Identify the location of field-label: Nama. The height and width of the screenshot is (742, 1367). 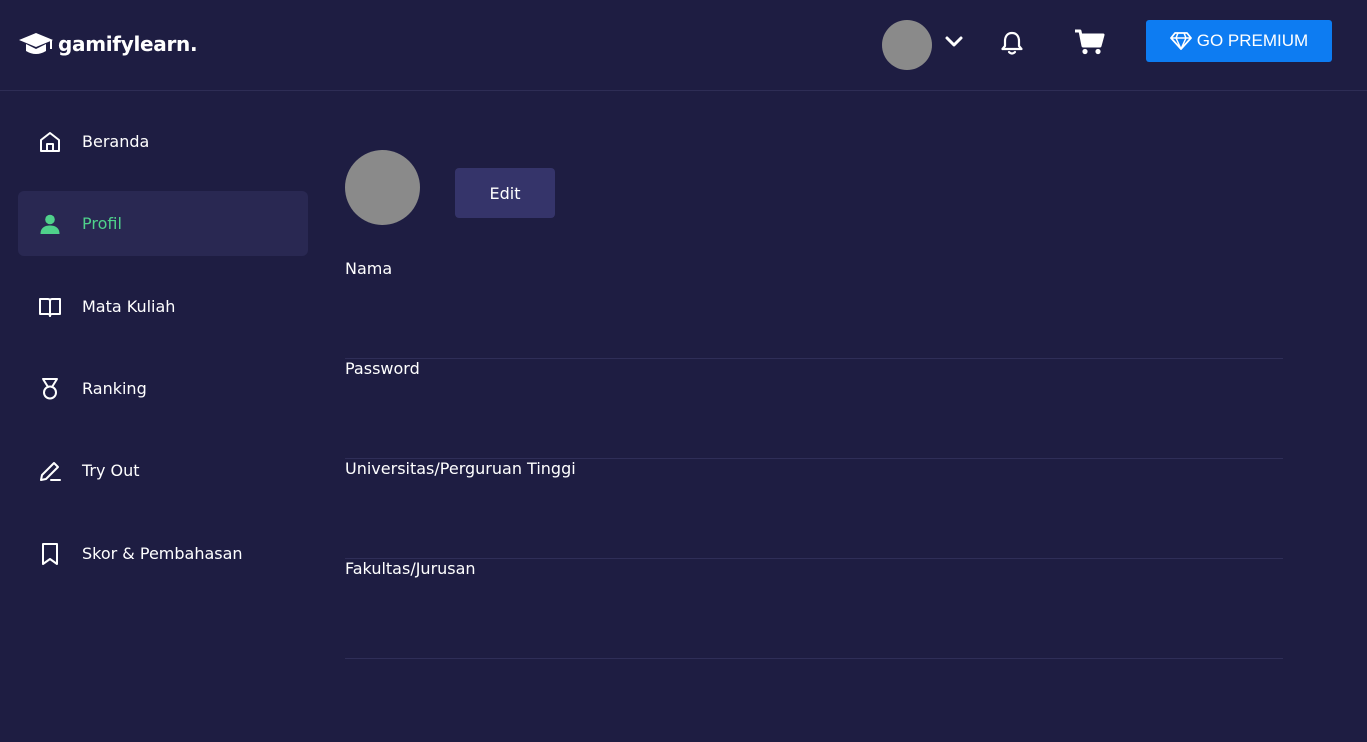
(369, 268).